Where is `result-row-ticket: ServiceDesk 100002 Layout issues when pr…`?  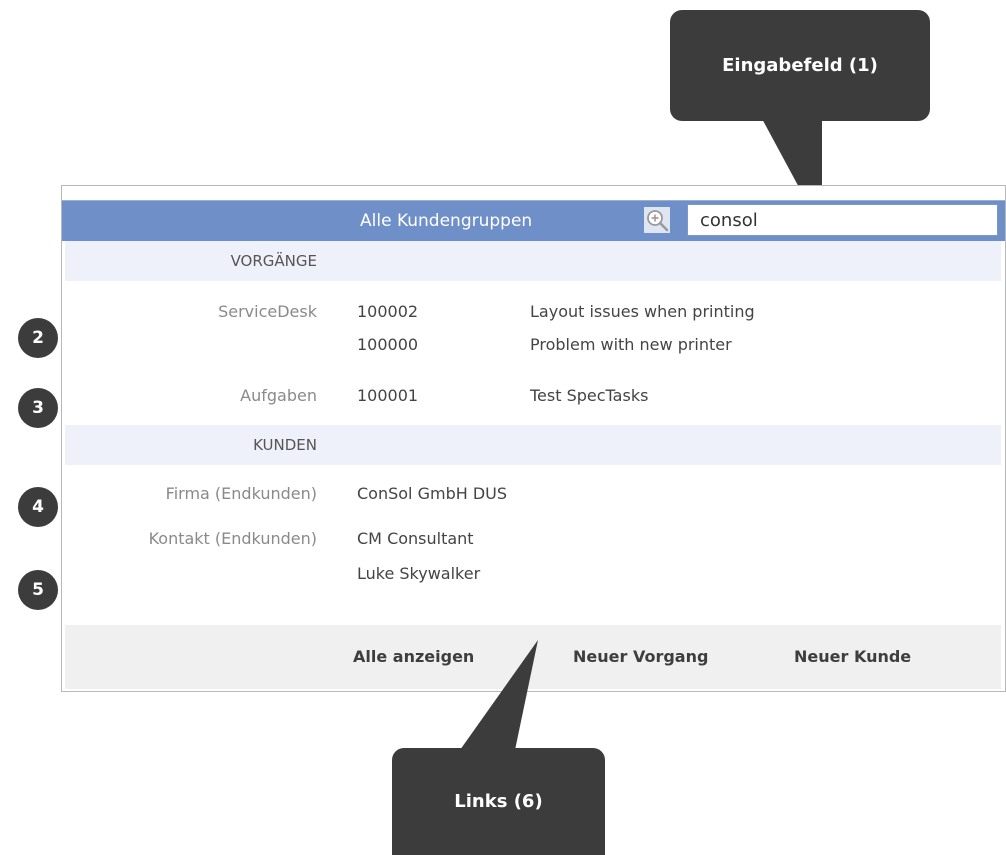 result-row-ticket: ServiceDesk 100002 Layout issues when pr… is located at coordinates (533, 312).